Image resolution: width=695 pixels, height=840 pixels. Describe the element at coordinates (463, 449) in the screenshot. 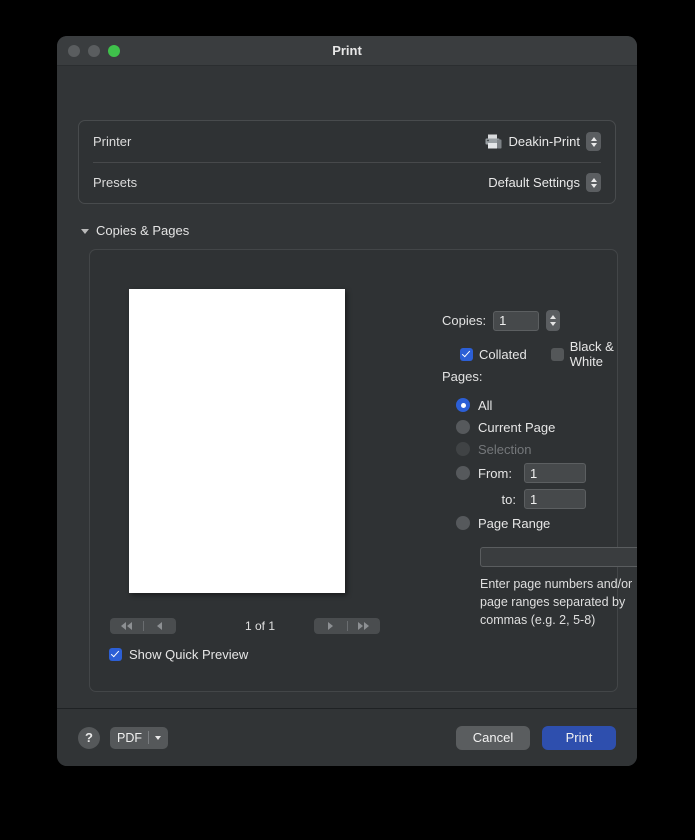

I see `radio-disabled-icon` at that location.